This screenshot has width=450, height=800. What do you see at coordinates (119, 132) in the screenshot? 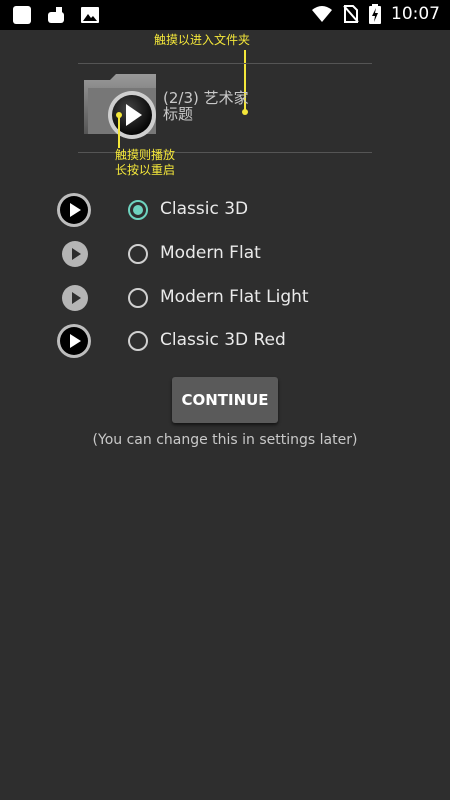
I see `tip-pointer-line-play` at bounding box center [119, 132].